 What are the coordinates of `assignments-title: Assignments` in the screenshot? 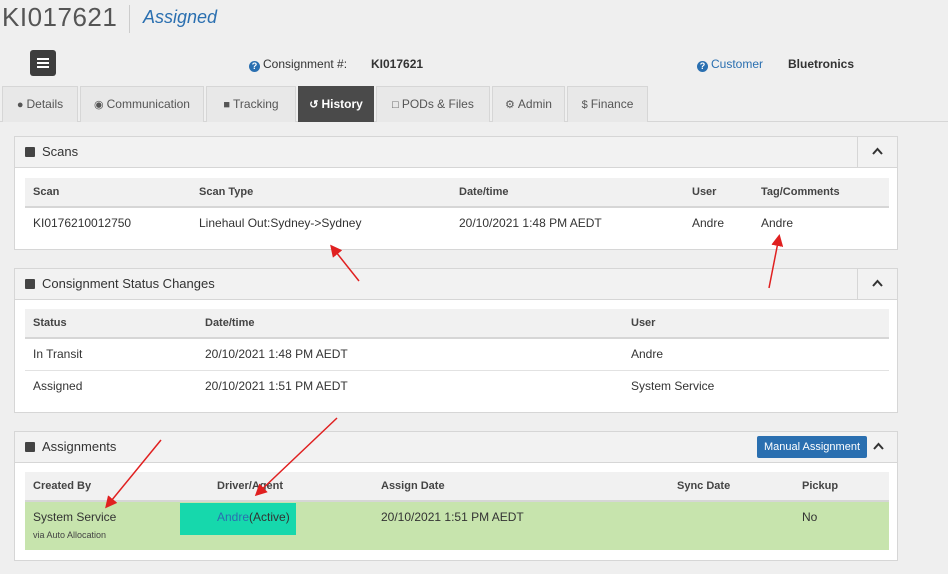 It's located at (79, 446).